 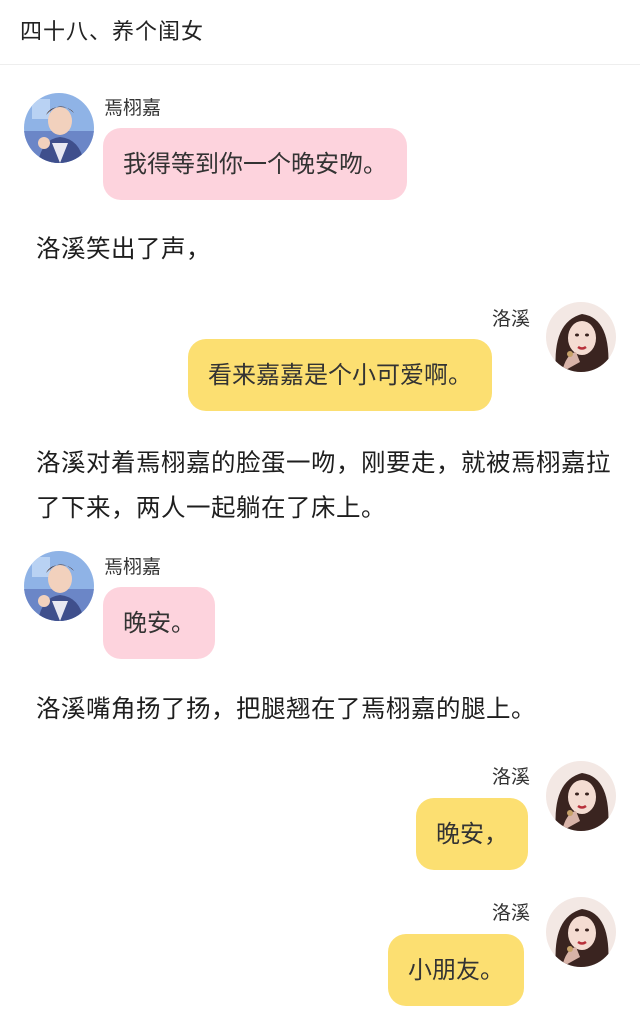 What do you see at coordinates (123, 248) in the screenshot?
I see `narration-text: 洛溪笑出了声，` at bounding box center [123, 248].